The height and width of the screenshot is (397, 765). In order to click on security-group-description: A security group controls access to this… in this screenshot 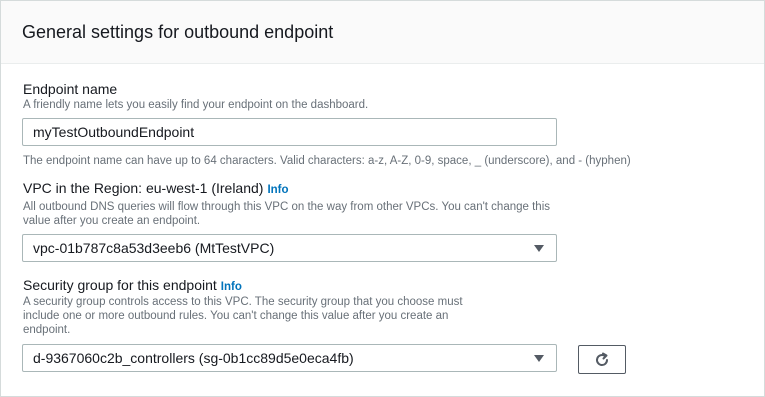, I will do `click(243, 316)`.